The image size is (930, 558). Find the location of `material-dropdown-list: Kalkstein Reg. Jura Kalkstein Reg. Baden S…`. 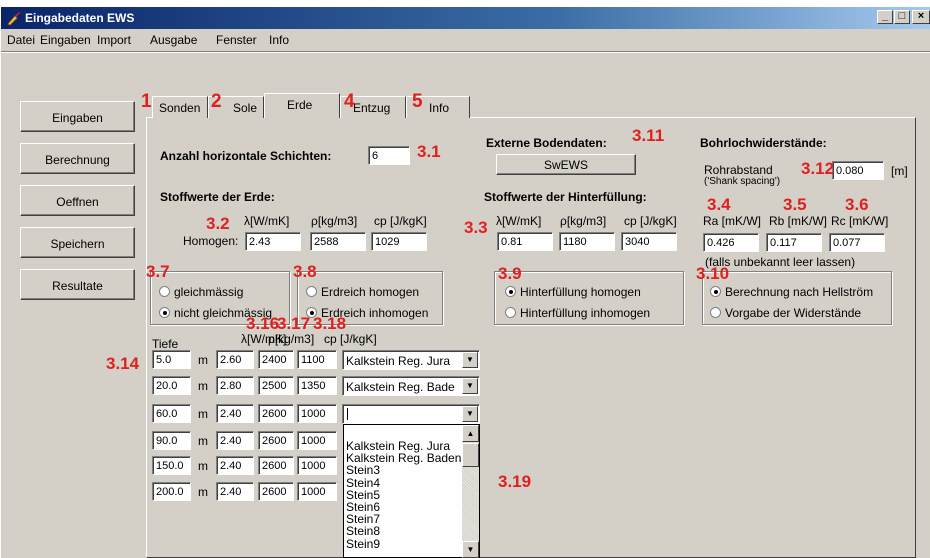

material-dropdown-list: Kalkstein Reg. Jura Kalkstein Reg. Baden S… is located at coordinates (411, 491).